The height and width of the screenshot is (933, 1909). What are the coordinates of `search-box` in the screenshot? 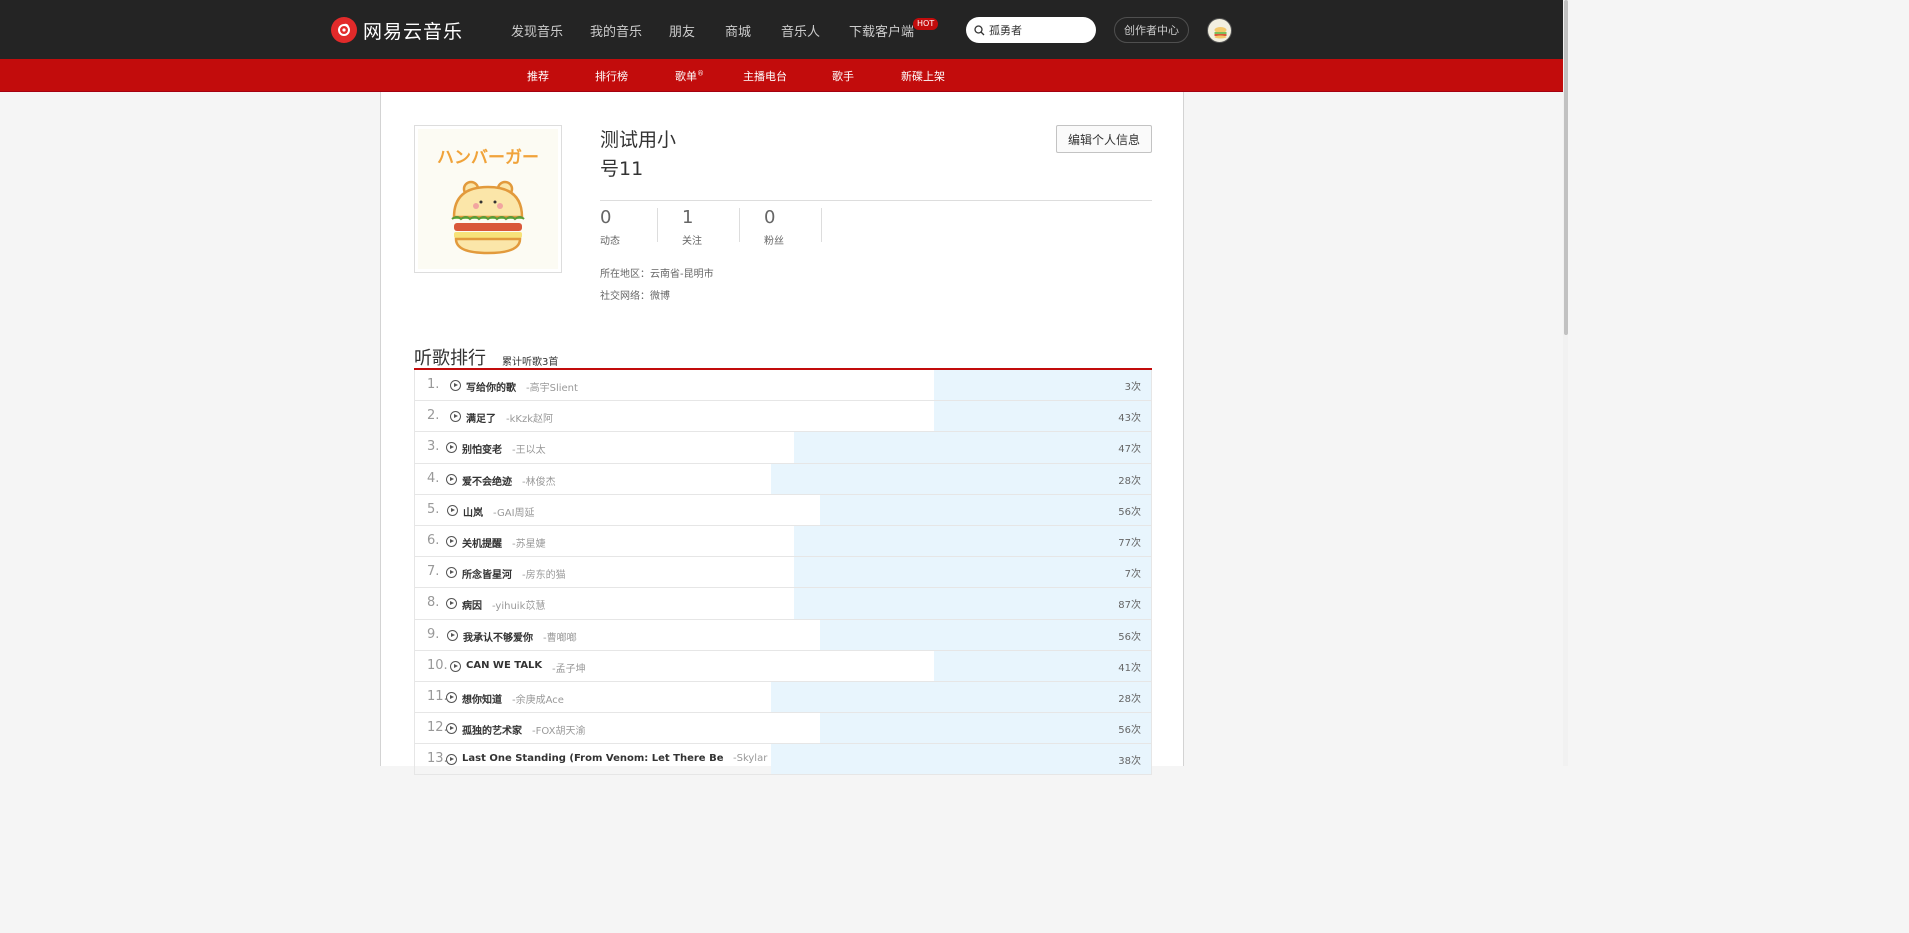 It's located at (1031, 30).